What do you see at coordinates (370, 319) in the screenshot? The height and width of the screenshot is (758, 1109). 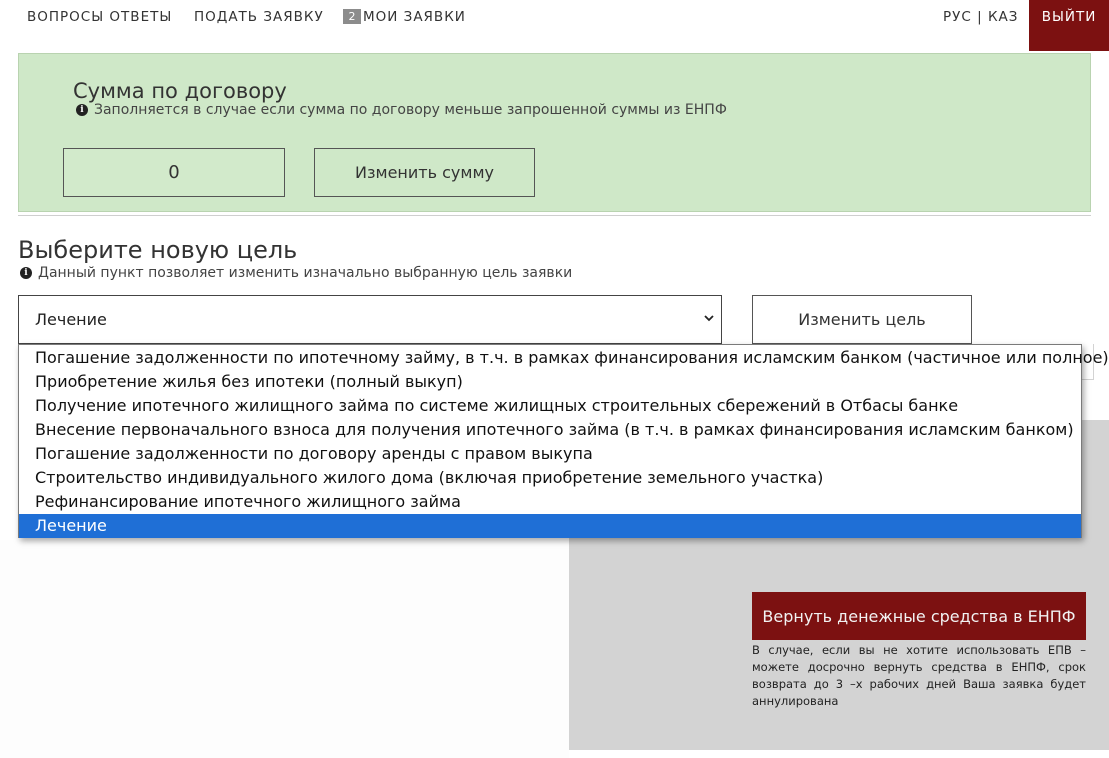 I see `goal-select: Лечение` at bounding box center [370, 319].